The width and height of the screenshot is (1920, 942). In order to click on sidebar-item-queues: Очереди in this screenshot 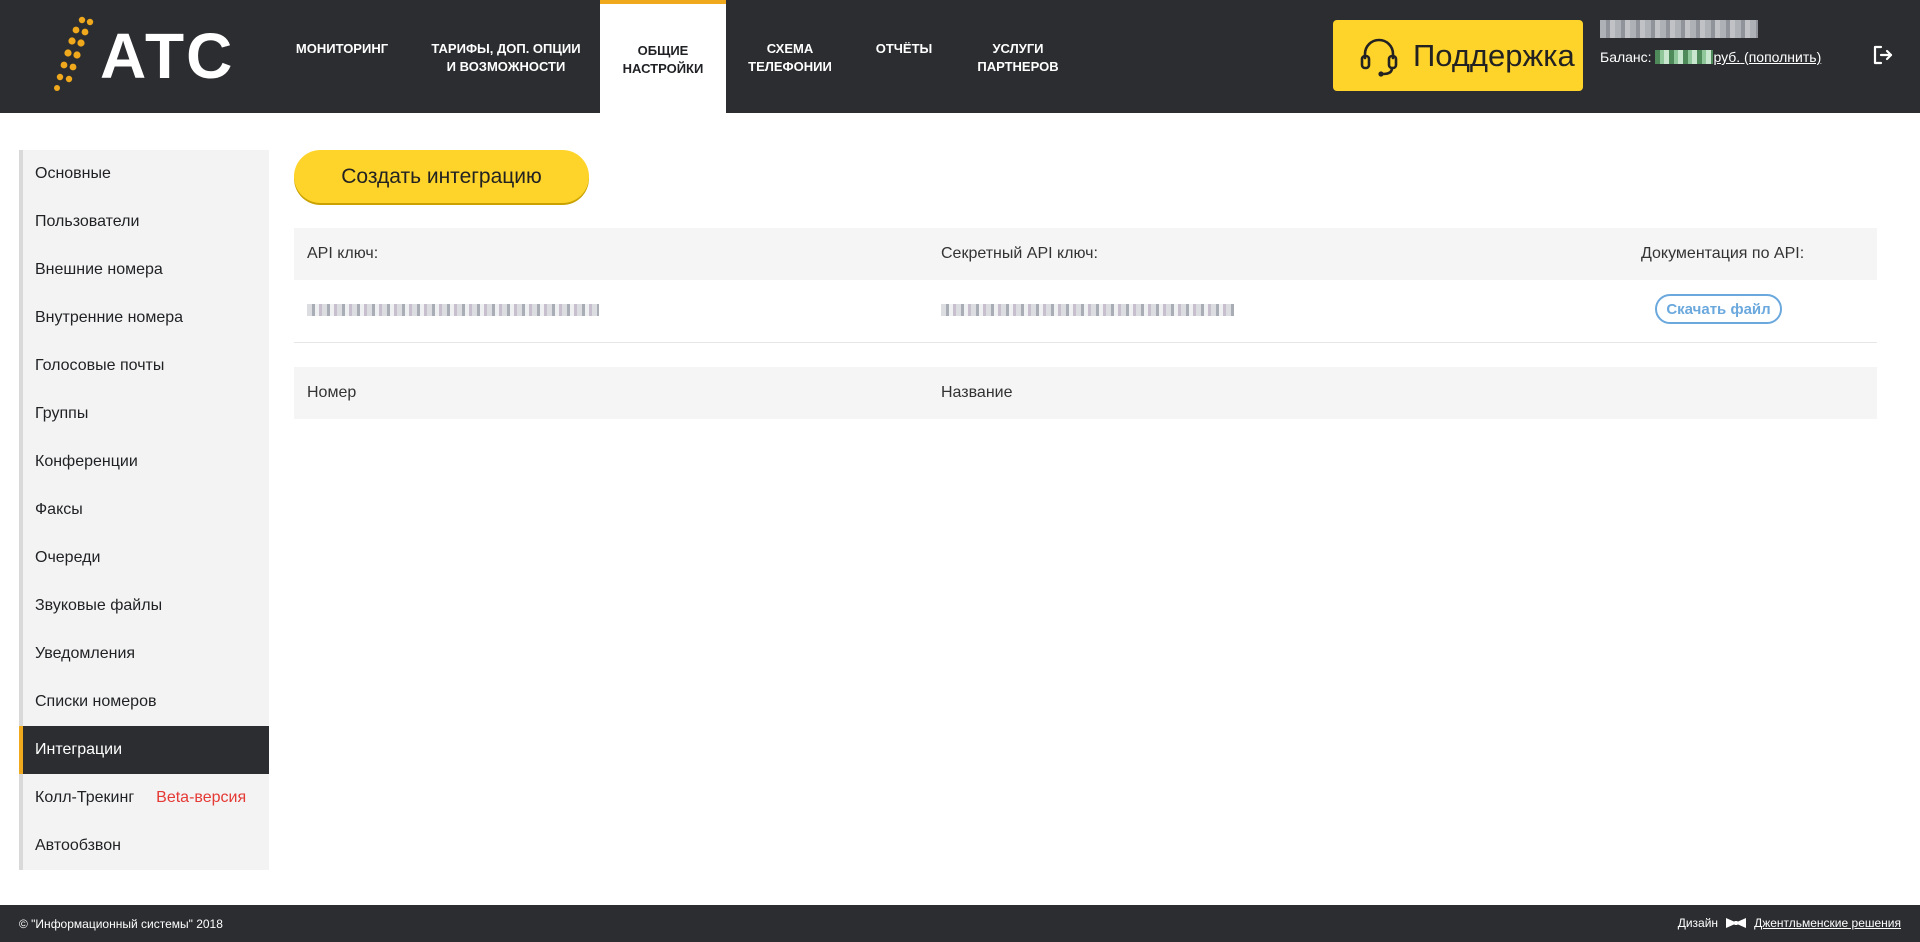, I will do `click(146, 558)`.